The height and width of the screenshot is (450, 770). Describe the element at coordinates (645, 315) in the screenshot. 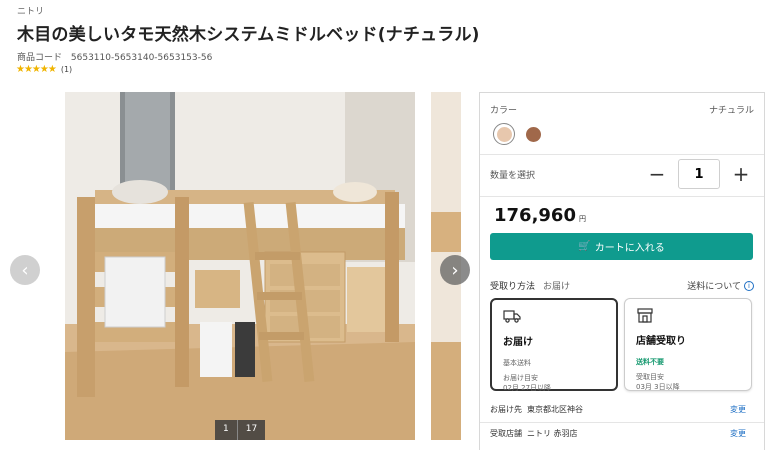

I see `store-icon` at that location.